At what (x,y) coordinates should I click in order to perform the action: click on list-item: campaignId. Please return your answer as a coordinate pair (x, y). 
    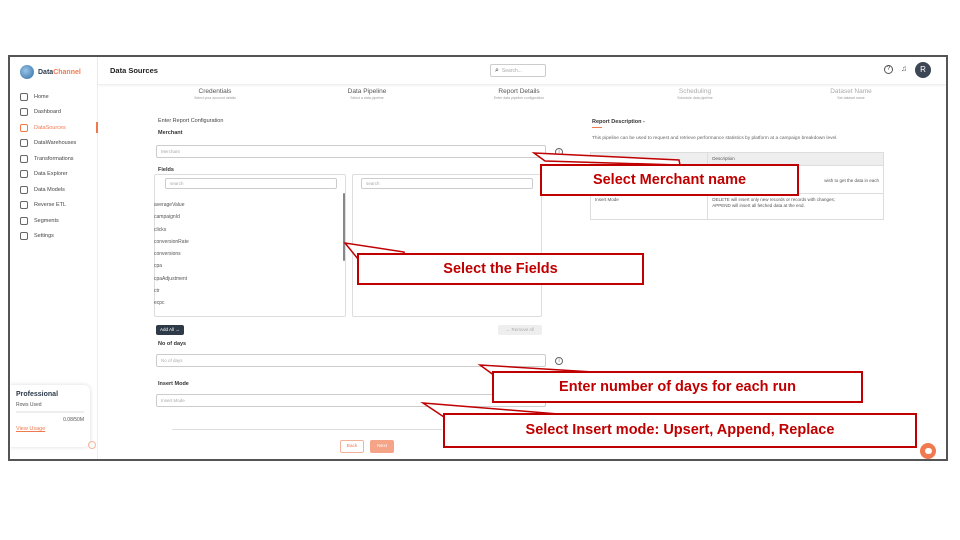
    Looking at the image, I should click on (244, 217).